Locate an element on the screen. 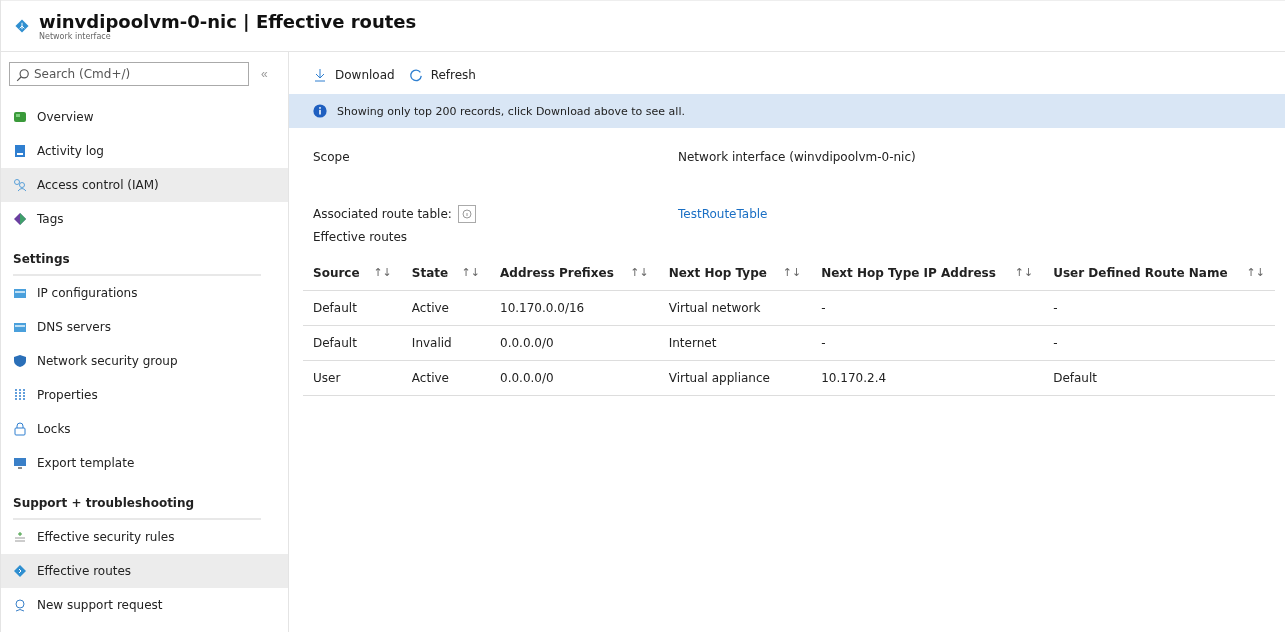  field-label: Scope is located at coordinates (331, 156).